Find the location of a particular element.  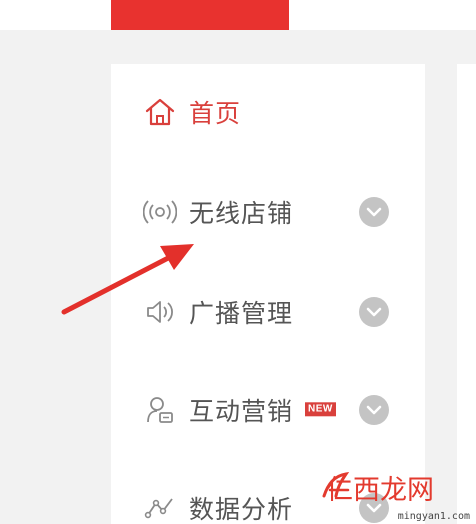

nav-item-home: 首页 is located at coordinates (261, 112).